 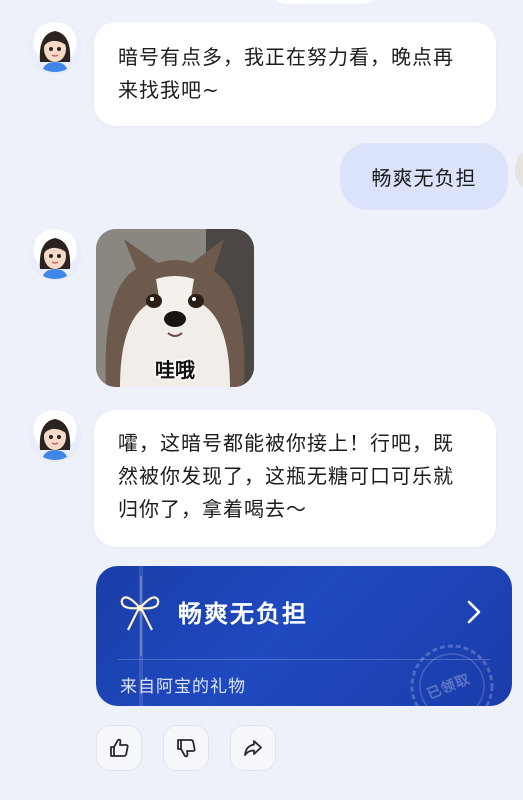 I want to click on gift-title: 畅爽无负担, so click(x=243, y=614).